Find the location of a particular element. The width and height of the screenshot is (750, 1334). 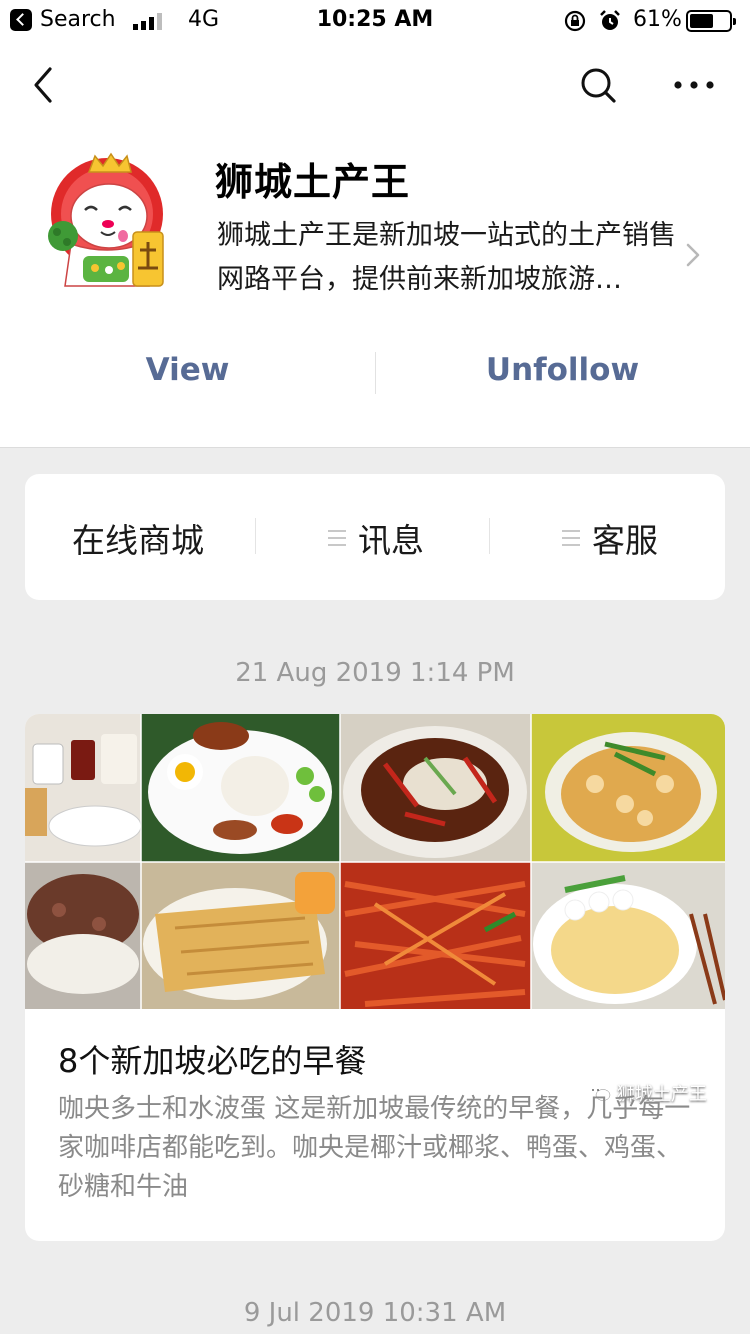

feed-timestamp: 9 Jul 2019 10:31 AM is located at coordinates (375, 1313).